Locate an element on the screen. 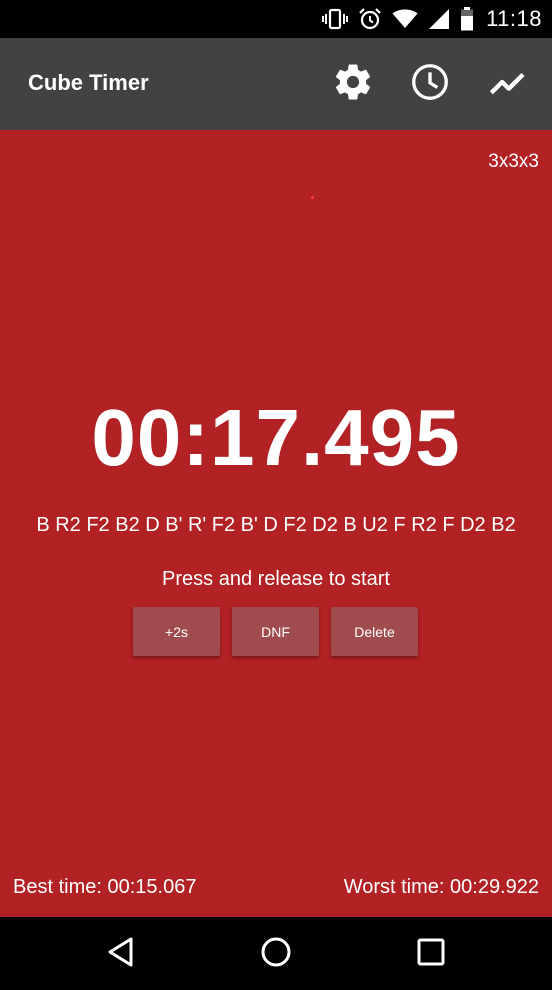  clock-icon is located at coordinates (430, 84).